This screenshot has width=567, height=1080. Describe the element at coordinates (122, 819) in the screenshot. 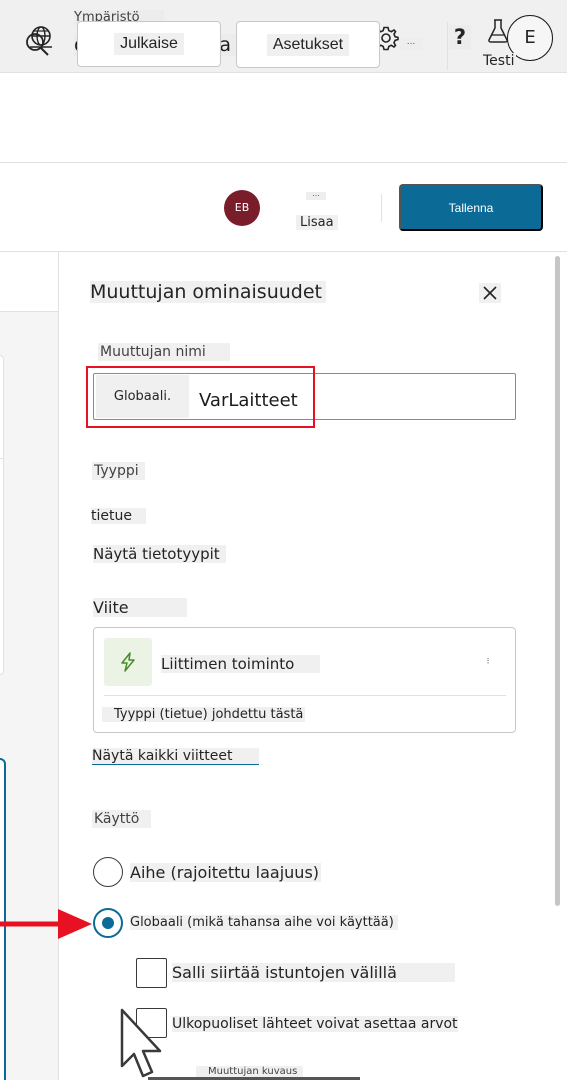

I see `usage-label: Käyttö` at that location.